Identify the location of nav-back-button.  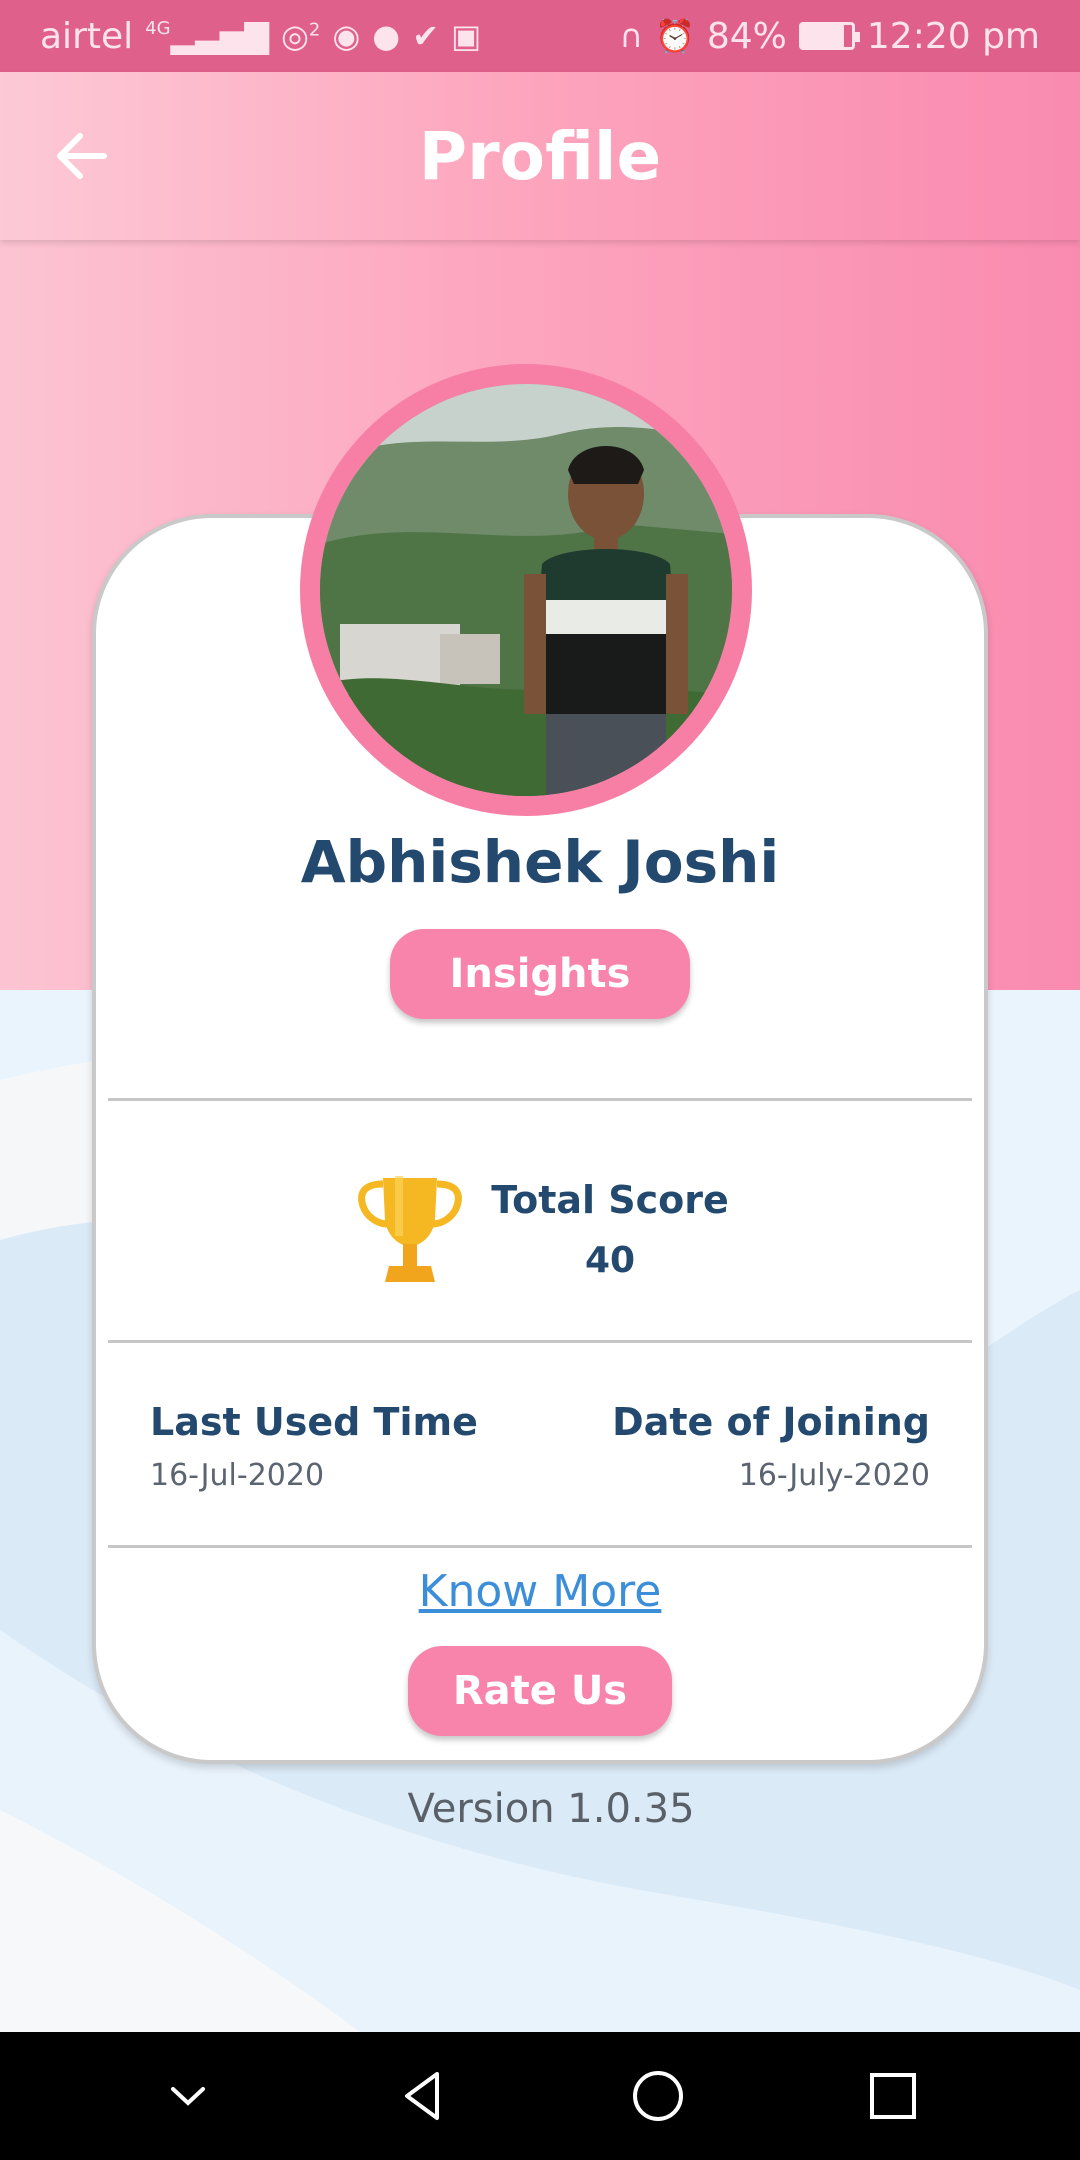
(423, 2096).